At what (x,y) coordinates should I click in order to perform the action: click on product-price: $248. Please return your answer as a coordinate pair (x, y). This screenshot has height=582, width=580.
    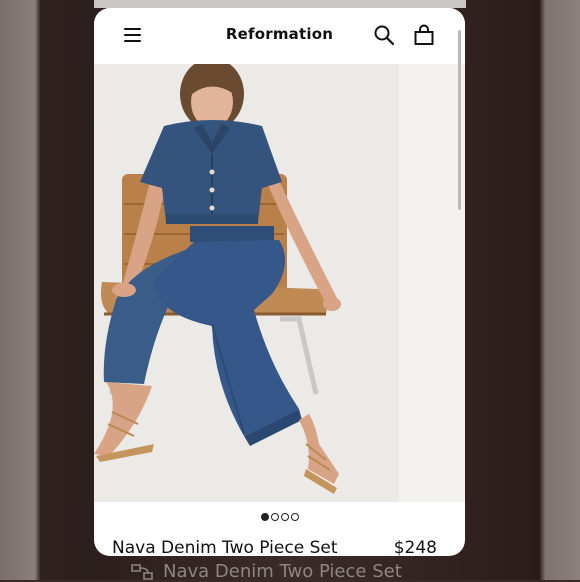
    Looking at the image, I should click on (415, 547).